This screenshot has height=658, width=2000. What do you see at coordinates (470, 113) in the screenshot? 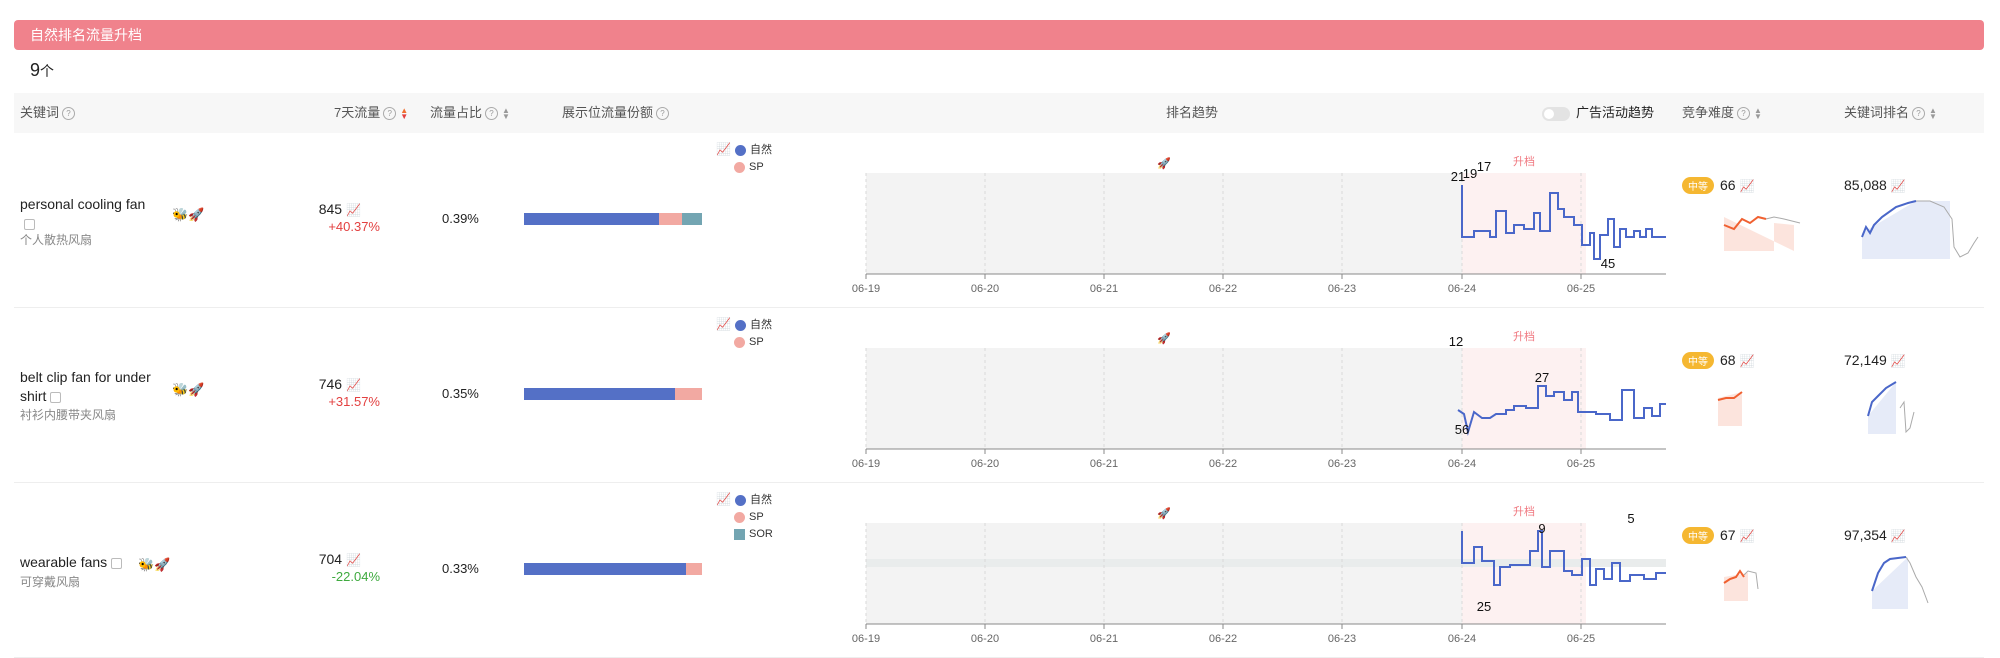
I see `header-share: 流量占比? ▲ ▼` at bounding box center [470, 113].